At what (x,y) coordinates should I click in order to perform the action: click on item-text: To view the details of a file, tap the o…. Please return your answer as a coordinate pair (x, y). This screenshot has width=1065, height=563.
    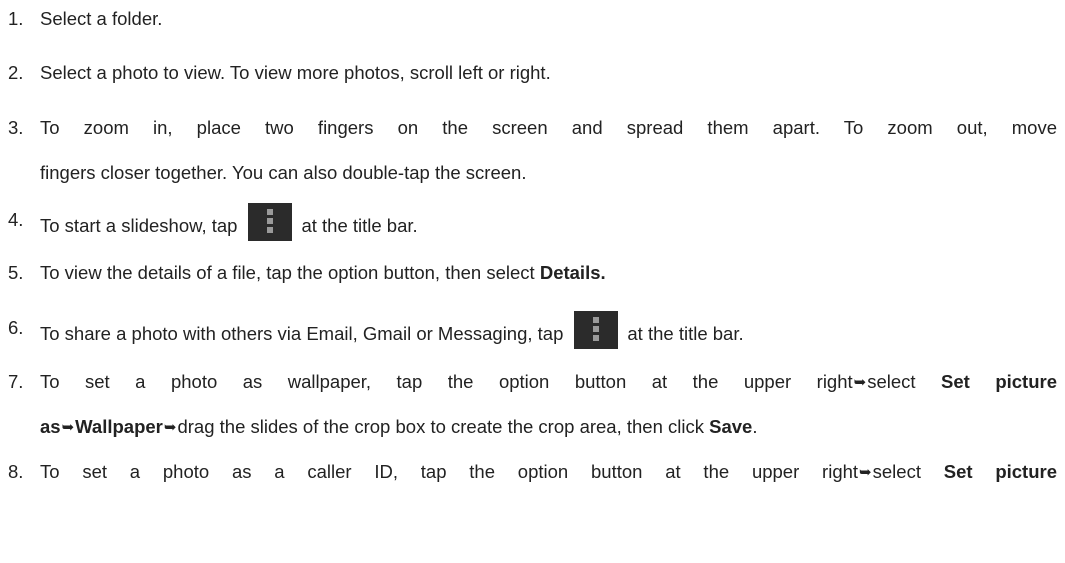
    Looking at the image, I should click on (323, 272).